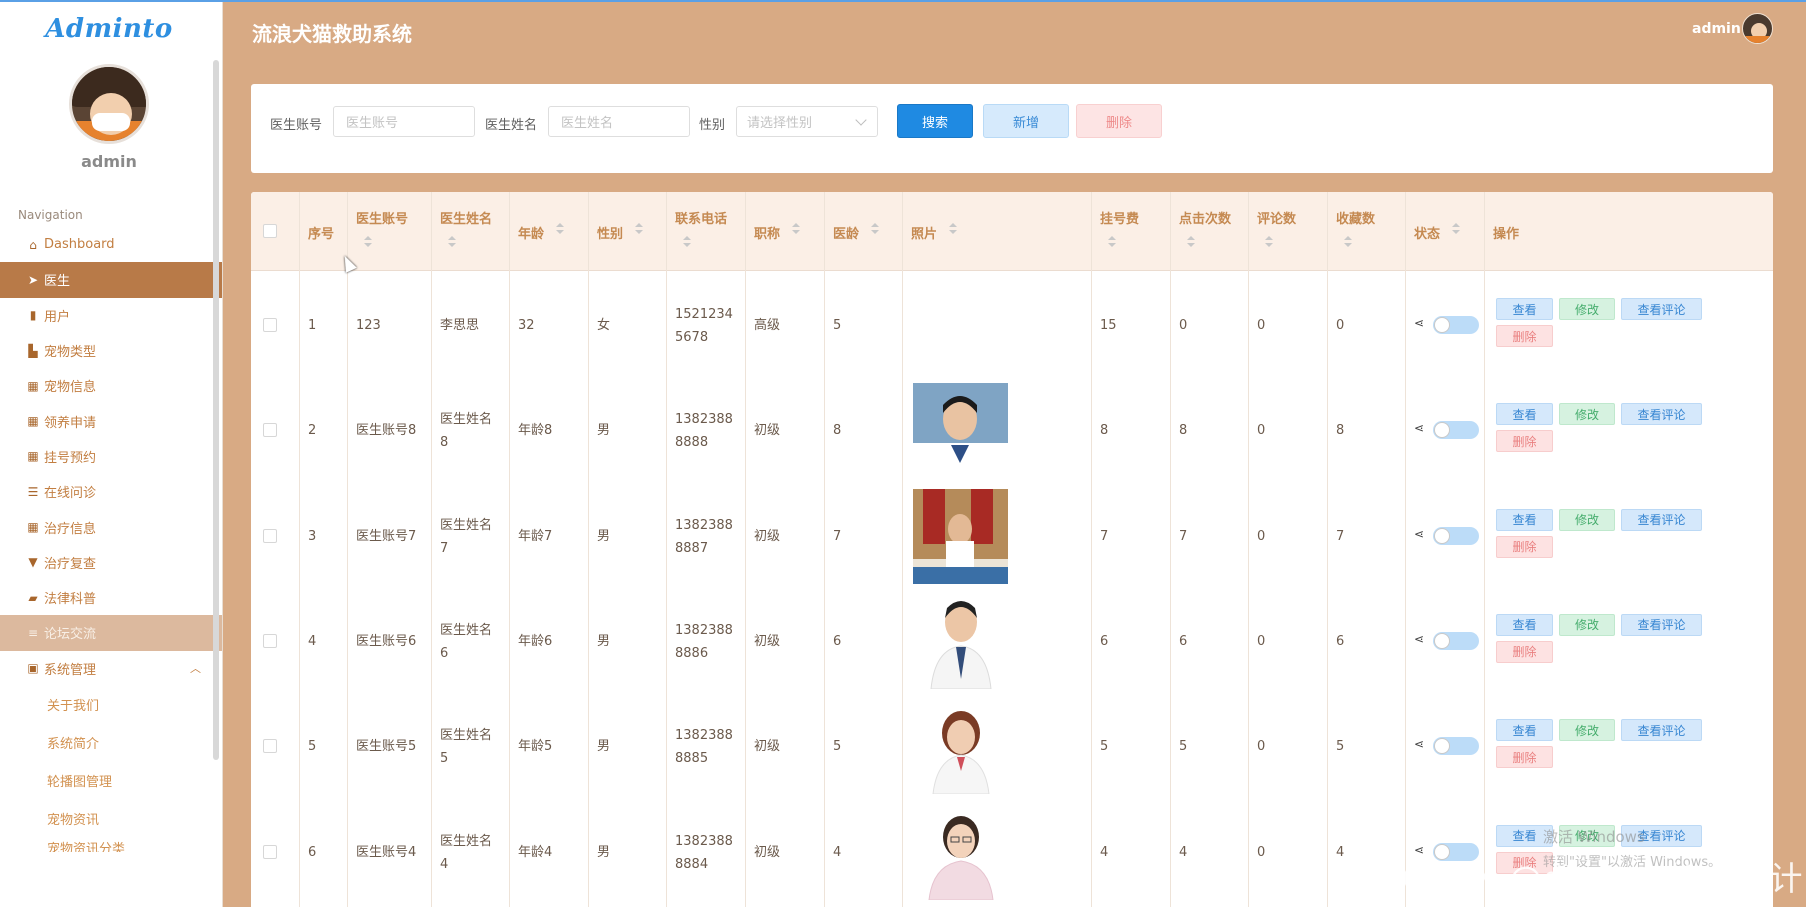  Describe the element at coordinates (111, 705) in the screenshot. I see `sidebar-subitem-about: 关于我们` at that location.